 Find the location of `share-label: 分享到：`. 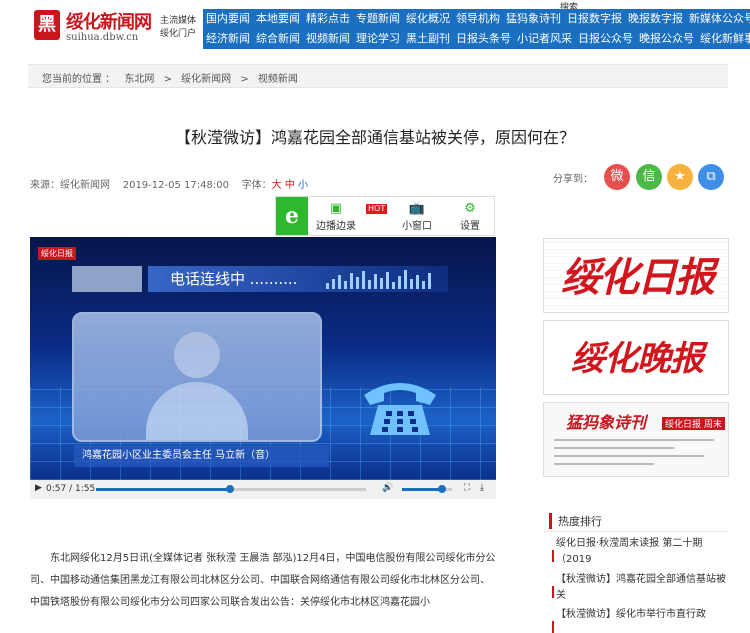

share-label: 分享到： is located at coordinates (573, 179).